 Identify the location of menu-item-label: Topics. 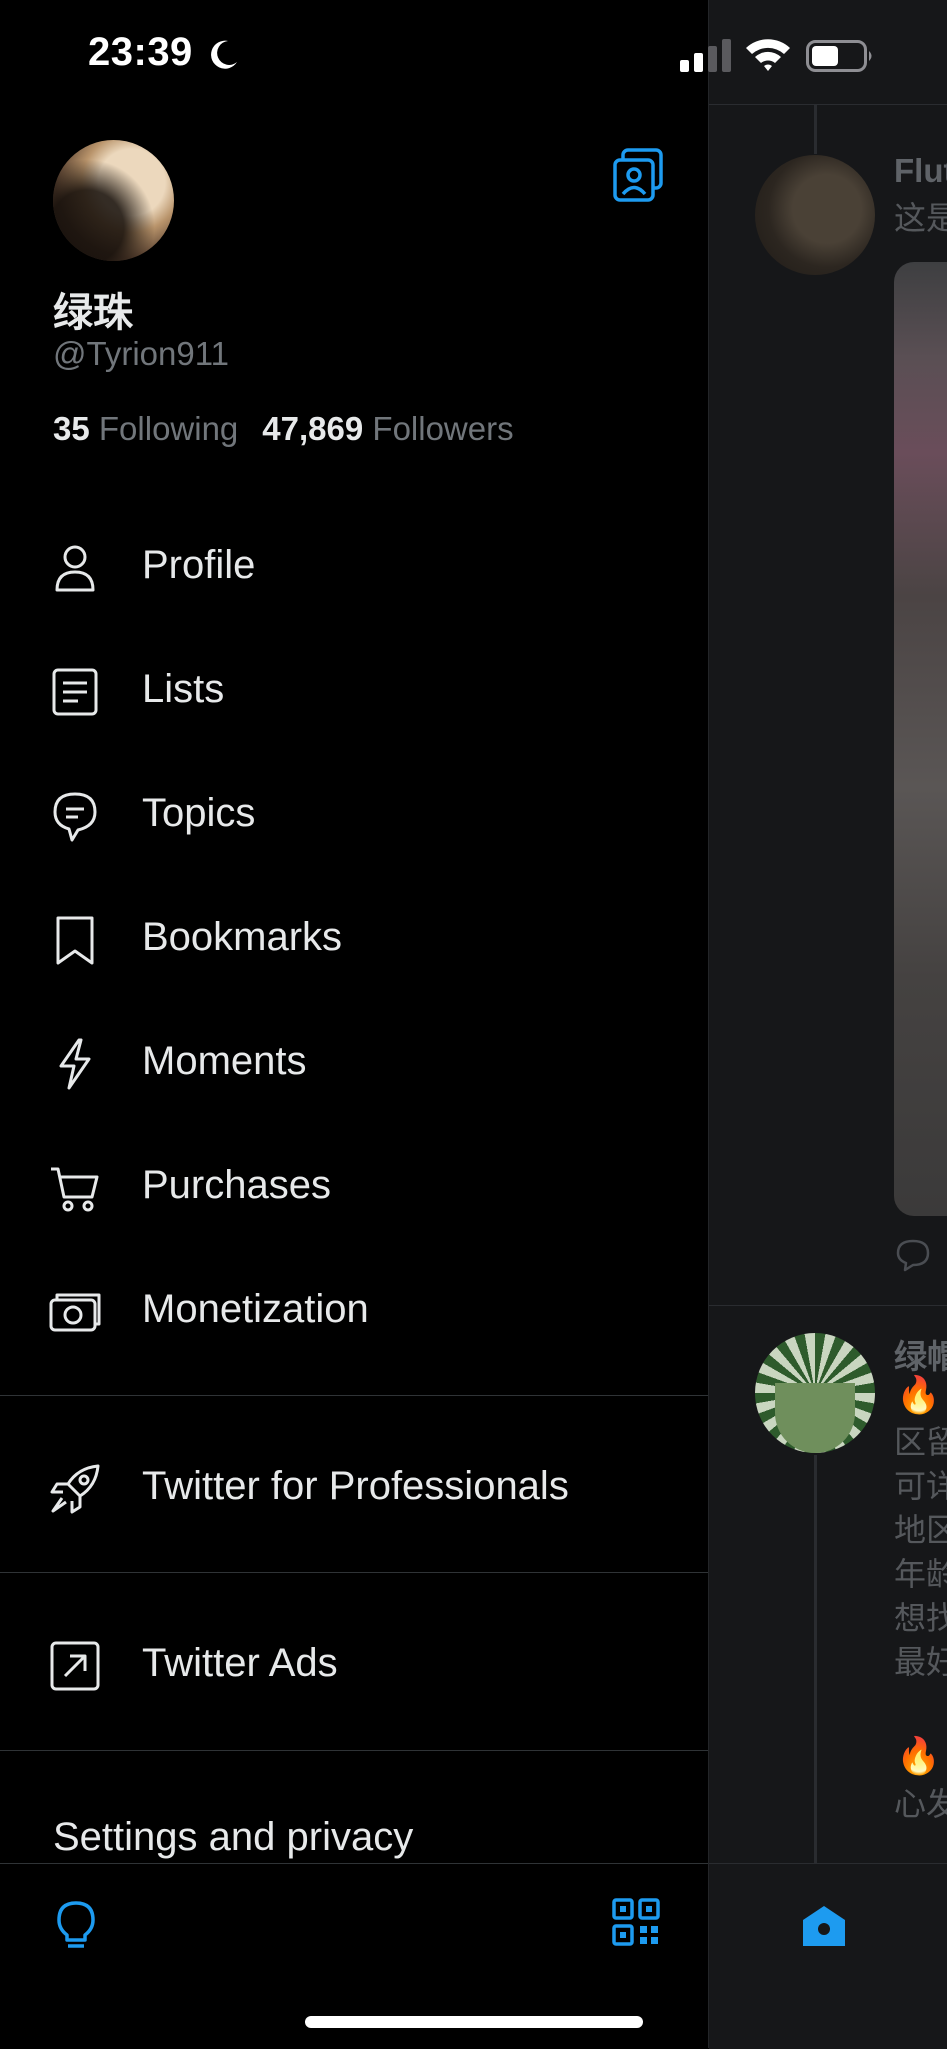
(199, 813).